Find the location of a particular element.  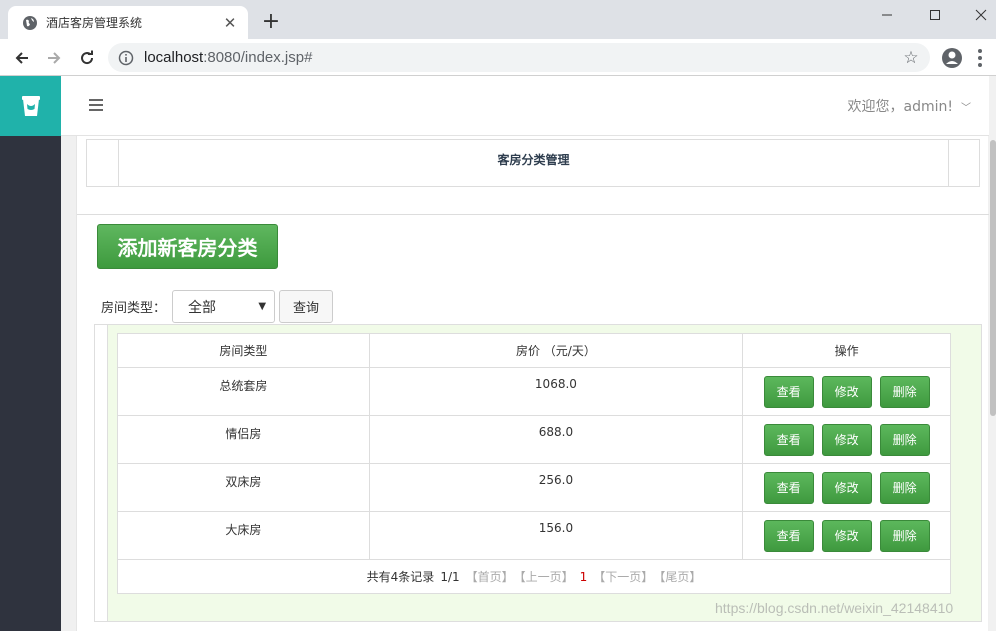

menu-toggle-icon is located at coordinates (96, 105).